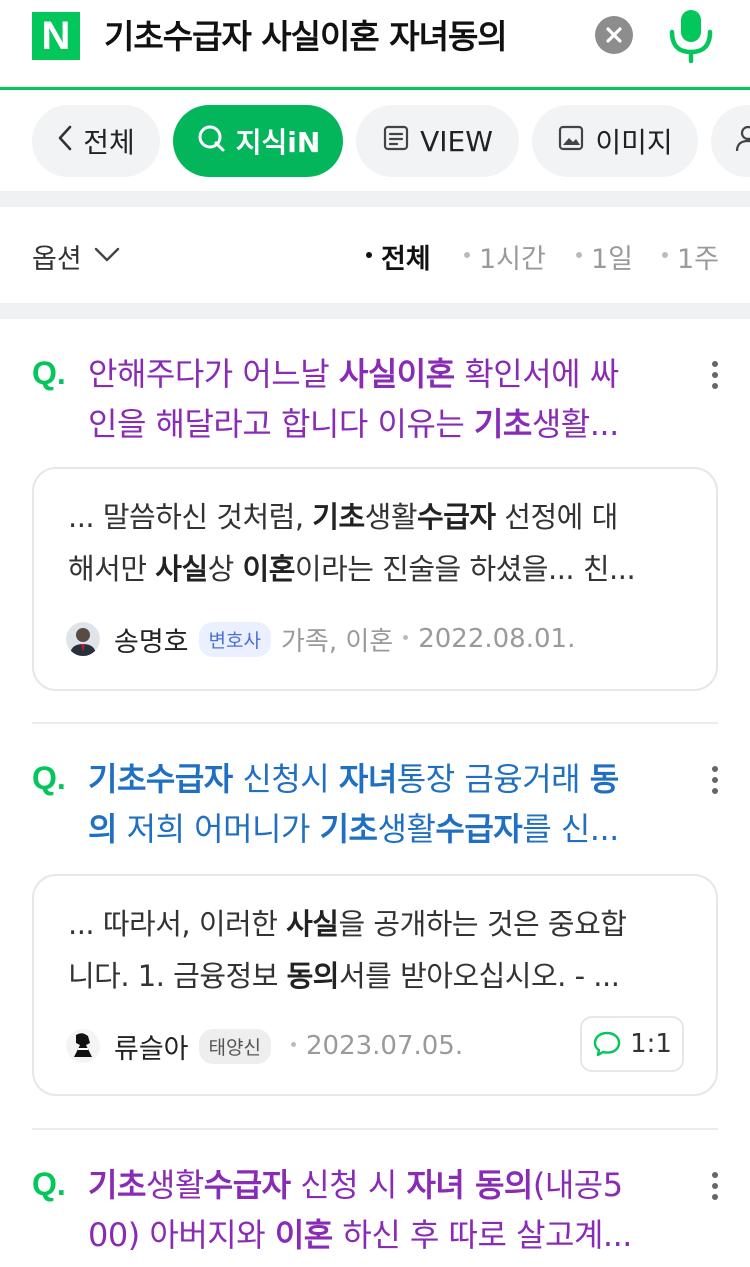  What do you see at coordinates (107, 257) in the screenshot?
I see `chevron-down-icon` at bounding box center [107, 257].